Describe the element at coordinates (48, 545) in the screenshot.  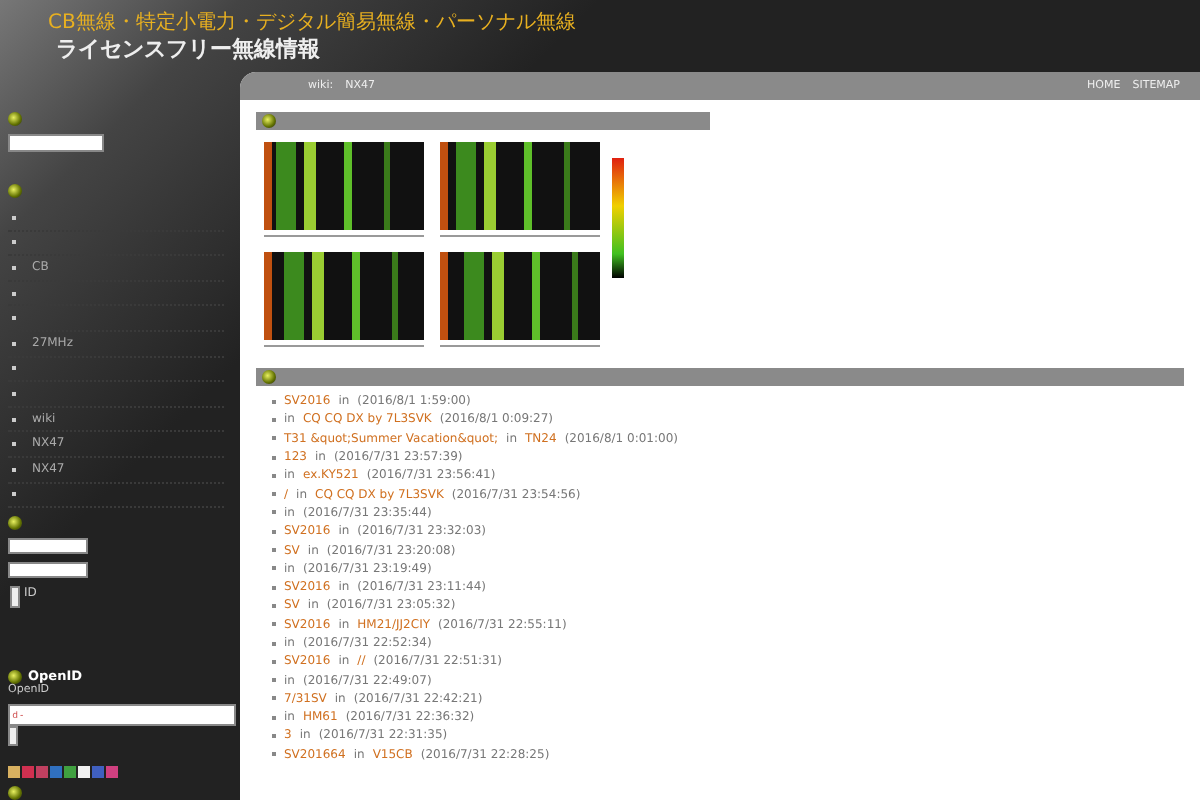
I see `username-field` at that location.